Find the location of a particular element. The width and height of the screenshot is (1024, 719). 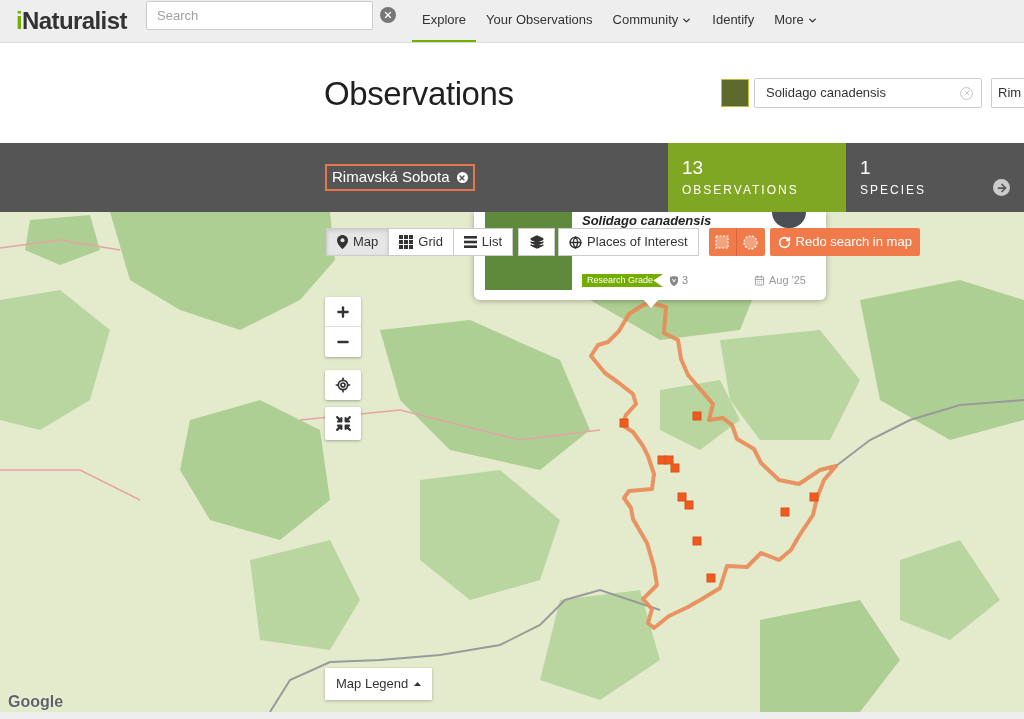

globe-icon is located at coordinates (576, 242).